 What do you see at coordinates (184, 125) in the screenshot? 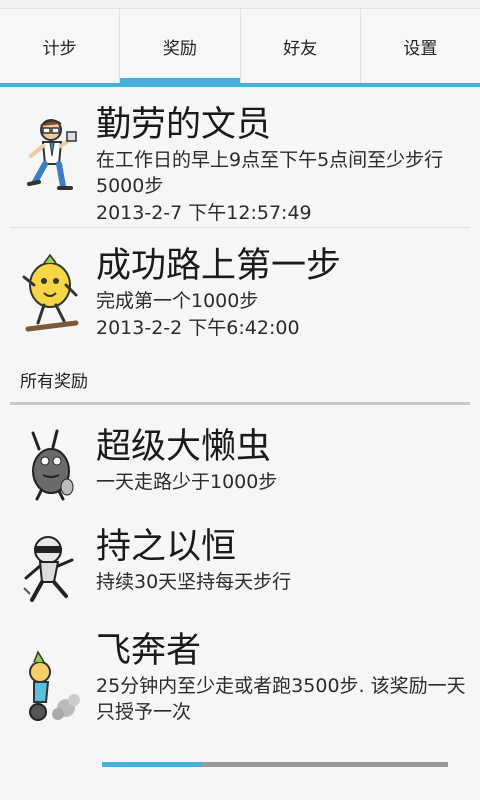
I see `reward-title: 勤劳的文员` at bounding box center [184, 125].